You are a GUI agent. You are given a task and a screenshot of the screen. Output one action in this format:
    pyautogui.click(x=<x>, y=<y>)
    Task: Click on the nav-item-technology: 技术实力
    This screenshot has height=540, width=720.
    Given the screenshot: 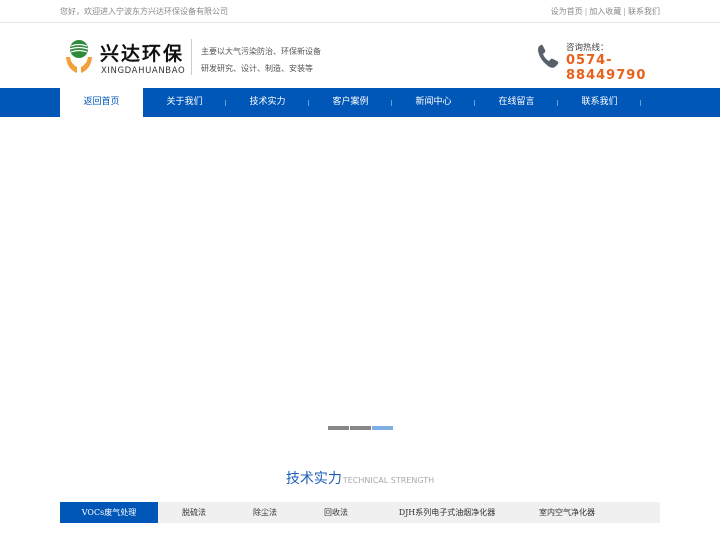 What is the action you would take?
    pyautogui.click(x=267, y=102)
    